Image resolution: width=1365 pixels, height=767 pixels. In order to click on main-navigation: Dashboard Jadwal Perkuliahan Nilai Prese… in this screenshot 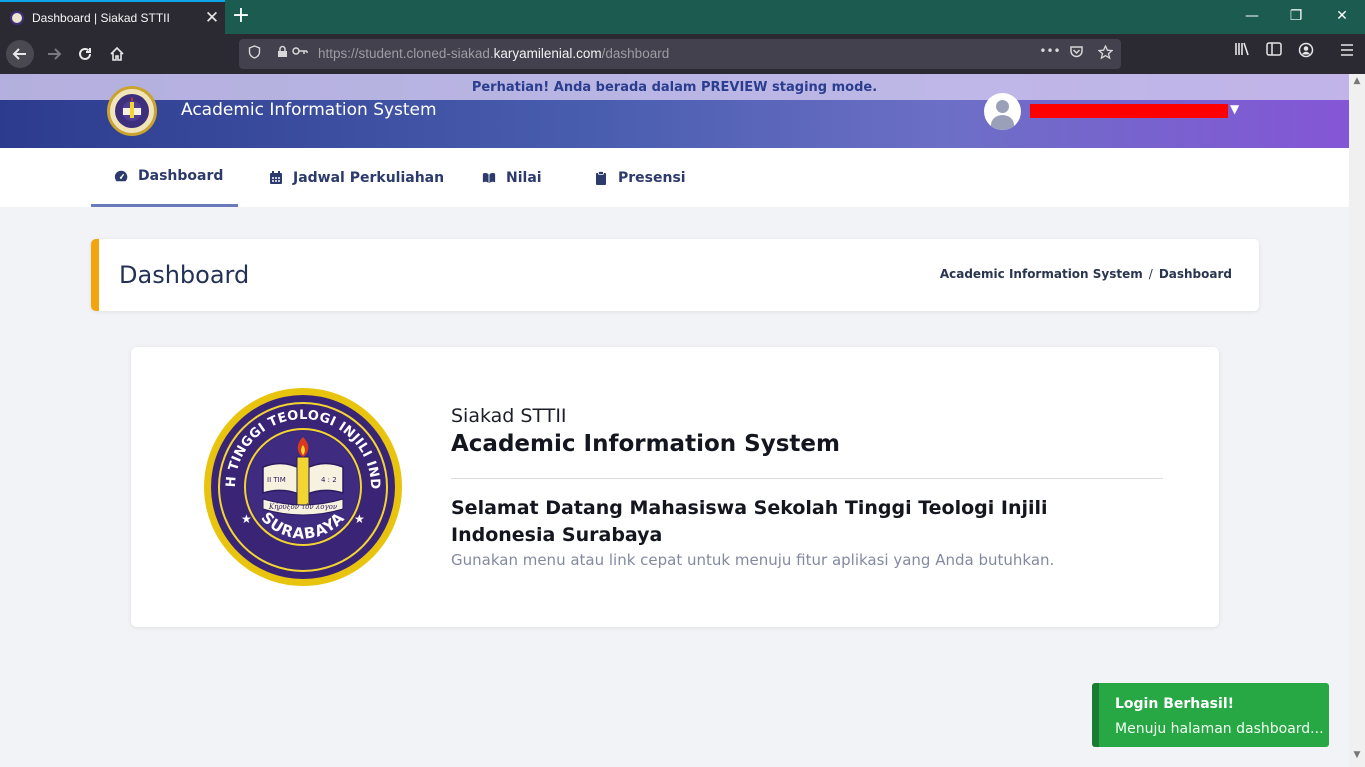, I will do `click(674, 177)`.